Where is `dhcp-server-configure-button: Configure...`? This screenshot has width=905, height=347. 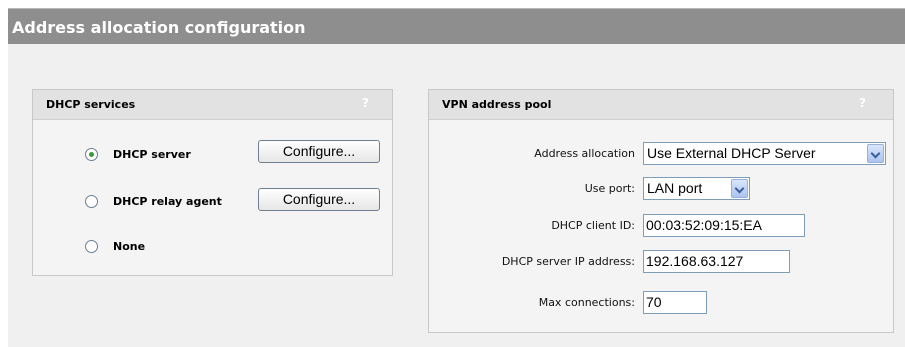
dhcp-server-configure-button: Configure... is located at coordinates (319, 151).